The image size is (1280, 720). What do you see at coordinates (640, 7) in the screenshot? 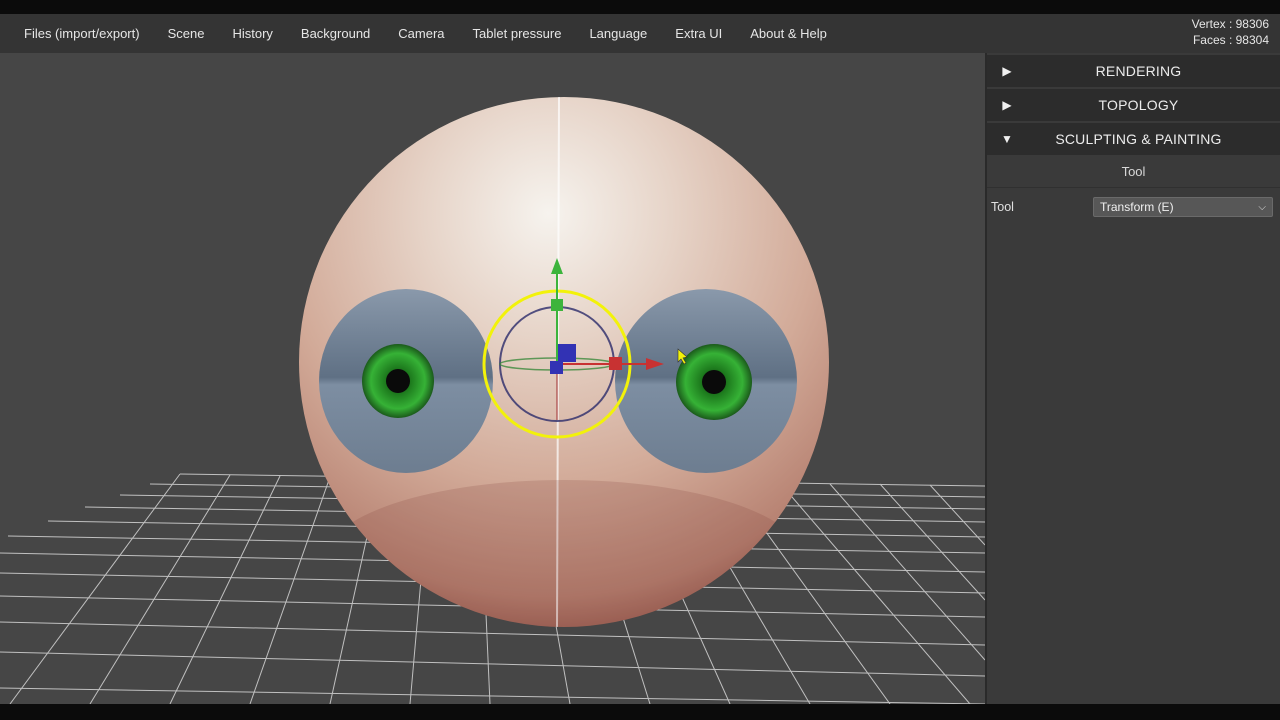
I see `letterbox-top` at bounding box center [640, 7].